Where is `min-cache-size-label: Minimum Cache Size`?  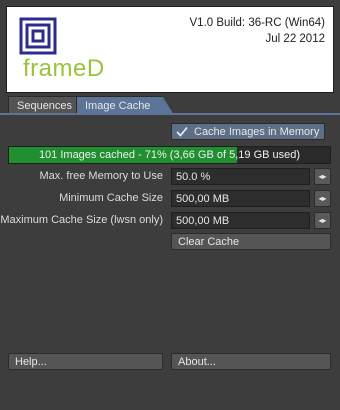
min-cache-size-label: Minimum Cache Size is located at coordinates (111, 198).